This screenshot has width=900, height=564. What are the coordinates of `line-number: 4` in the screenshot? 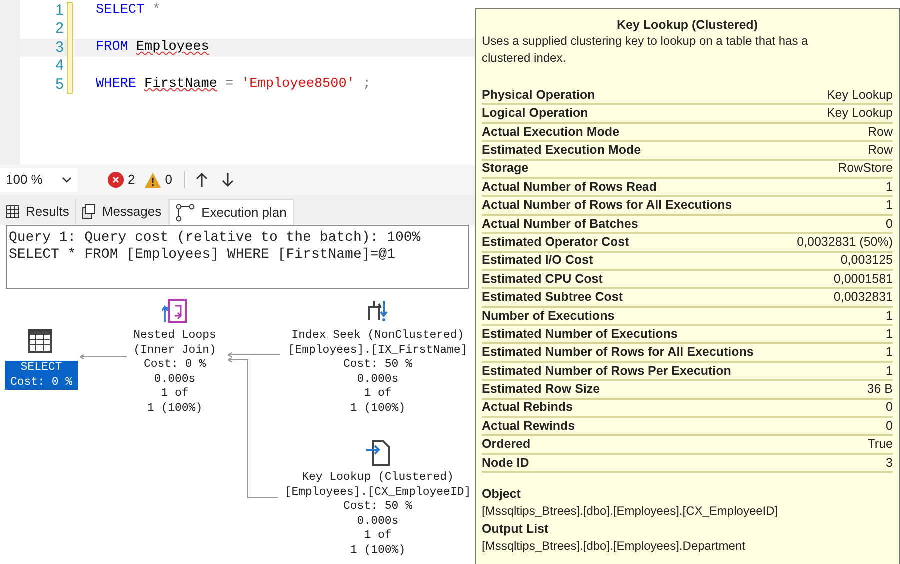 It's located at (59, 66).